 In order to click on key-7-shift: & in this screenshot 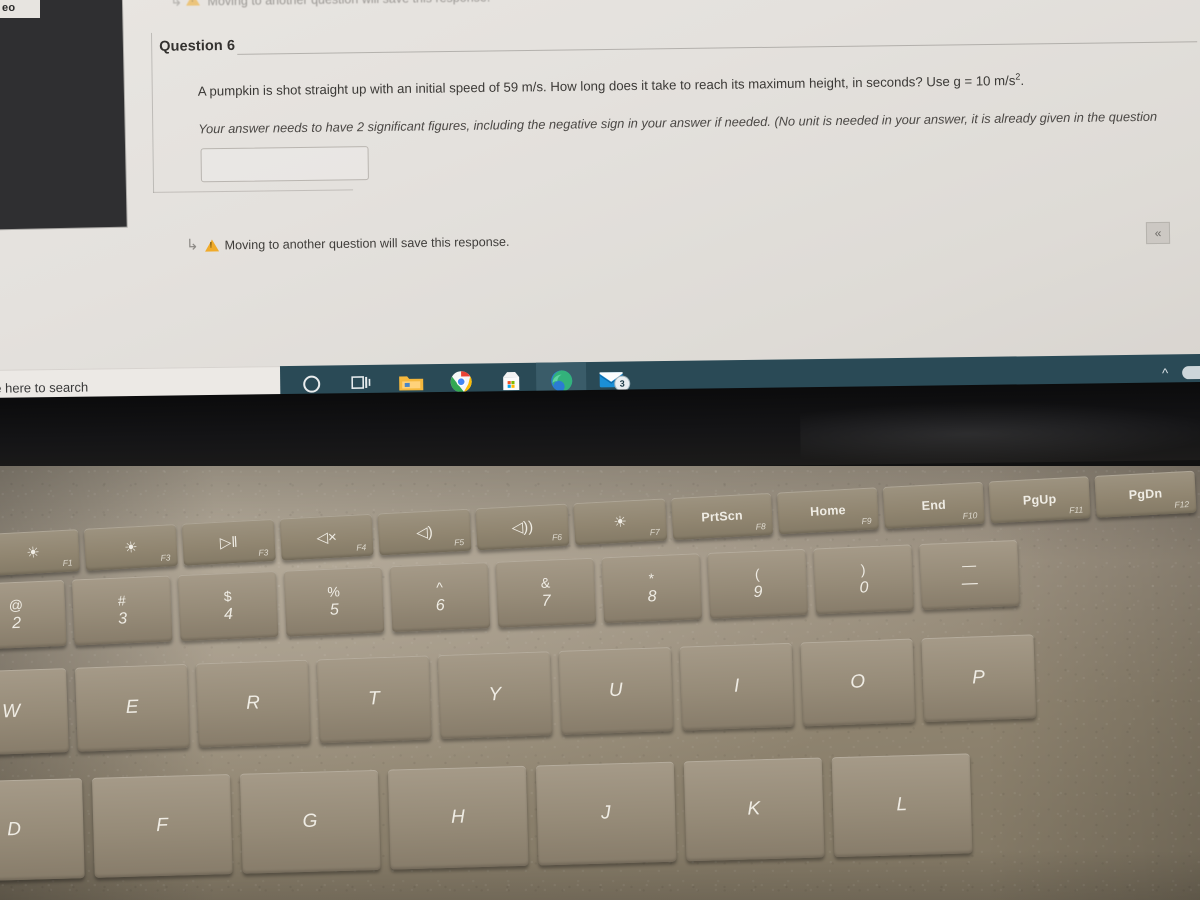, I will do `click(545, 582)`.